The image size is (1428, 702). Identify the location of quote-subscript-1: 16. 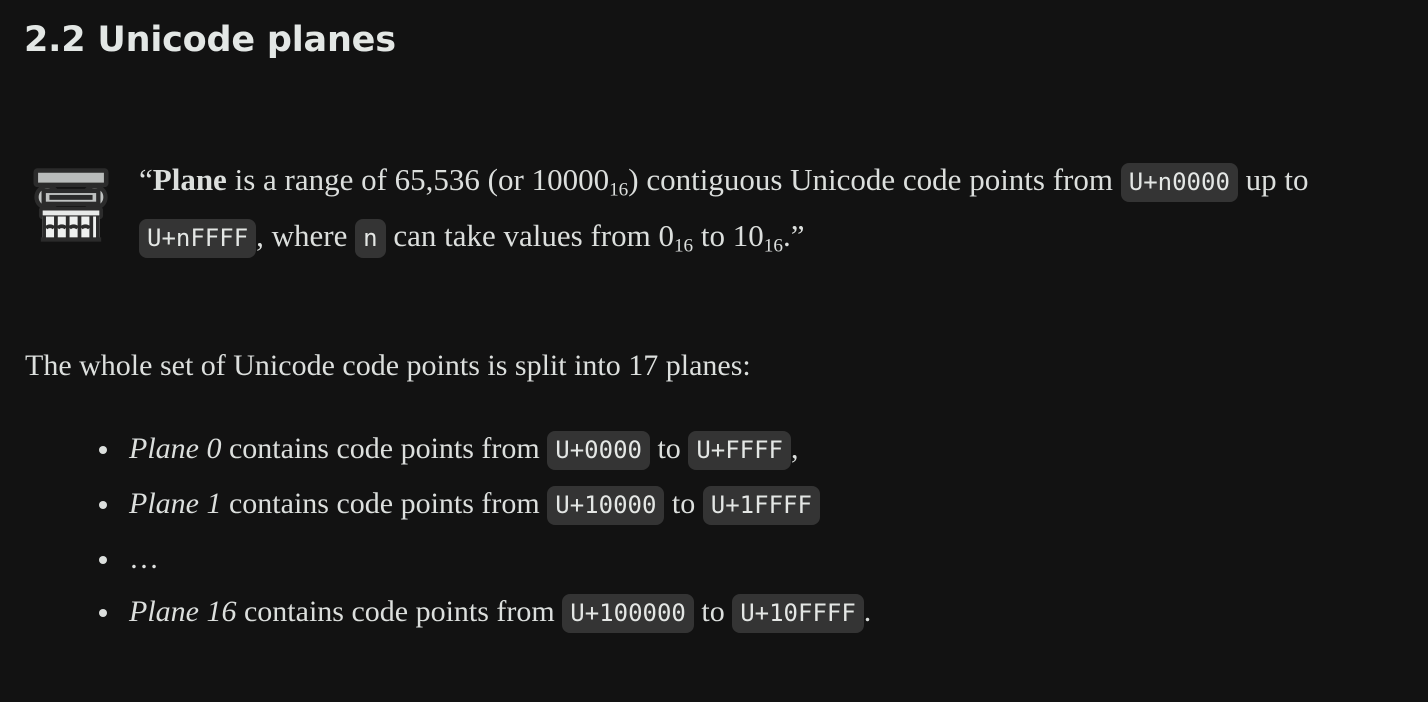
(619, 189).